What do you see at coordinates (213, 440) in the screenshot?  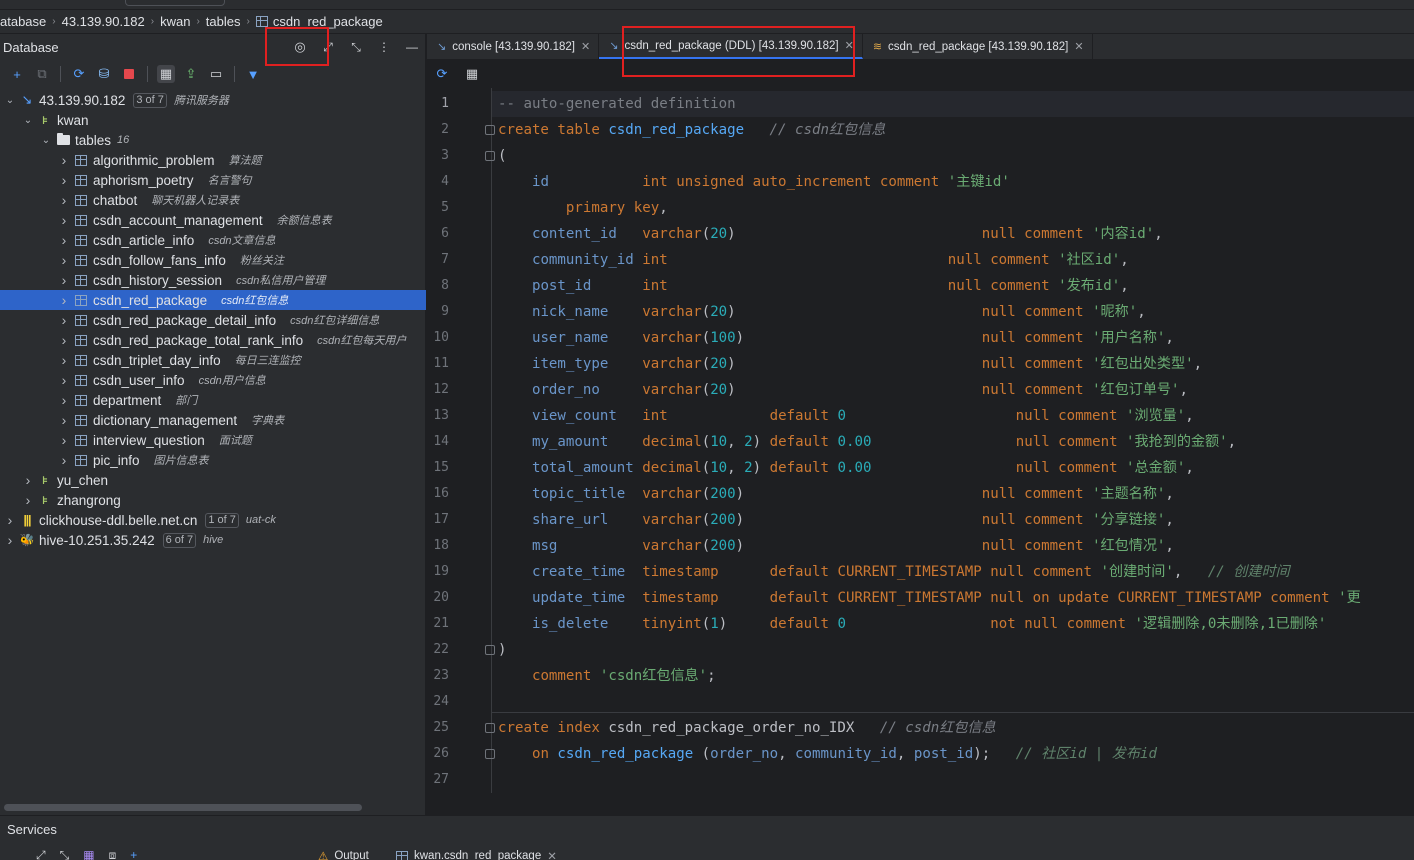 I see `tree-item-interview-question: › interview_question 面试题` at bounding box center [213, 440].